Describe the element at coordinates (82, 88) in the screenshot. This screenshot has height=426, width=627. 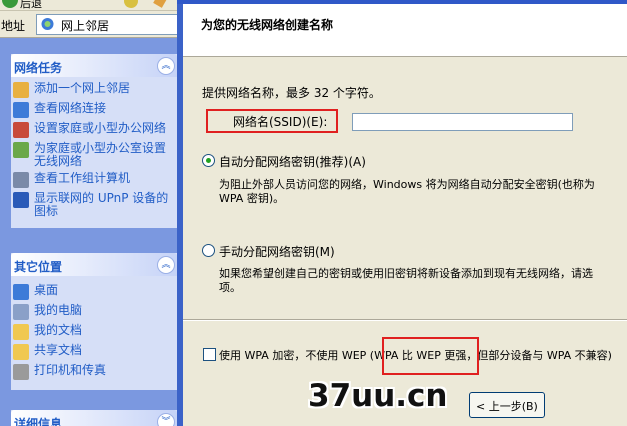
I see `task-label: 添加一个网上邻居` at that location.